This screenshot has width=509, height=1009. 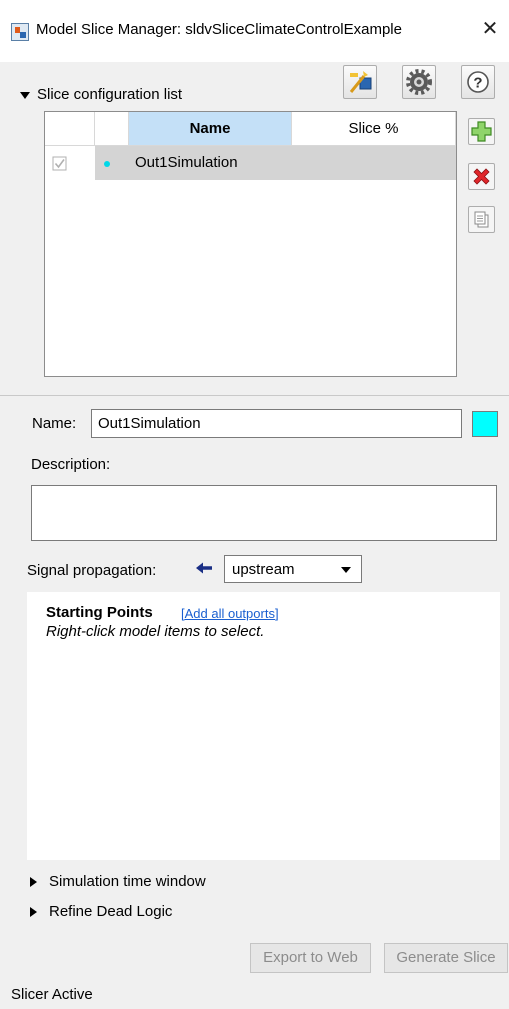 What do you see at coordinates (127, 881) in the screenshot?
I see `simulation-time-window-label: Simulation time window` at bounding box center [127, 881].